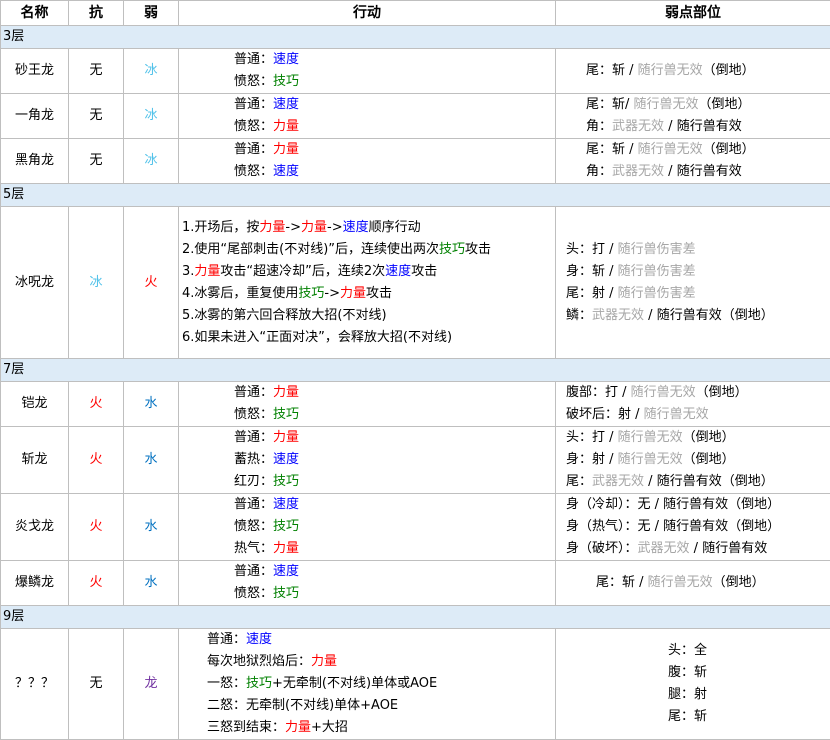 The height and width of the screenshot is (740, 830). Describe the element at coordinates (329, 727) in the screenshot. I see `action-text: +大招` at that location.